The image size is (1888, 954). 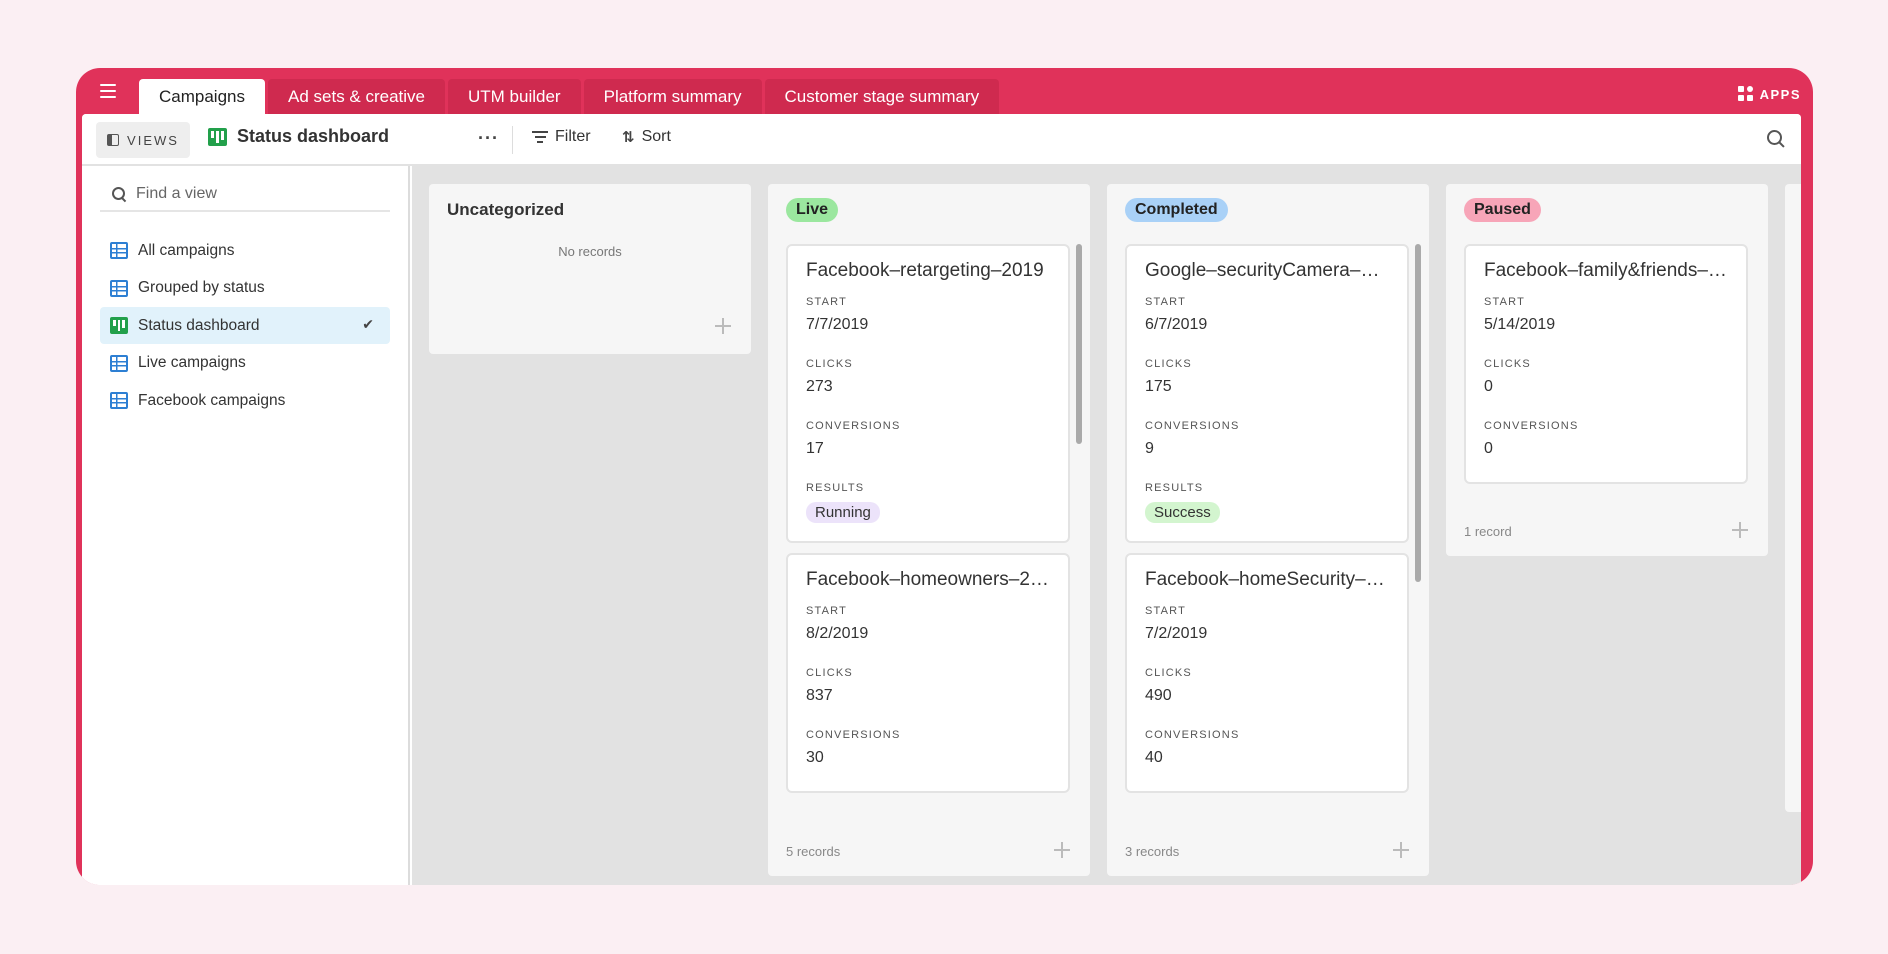 I want to click on views-toggle-button: VIEWS, so click(x=143, y=140).